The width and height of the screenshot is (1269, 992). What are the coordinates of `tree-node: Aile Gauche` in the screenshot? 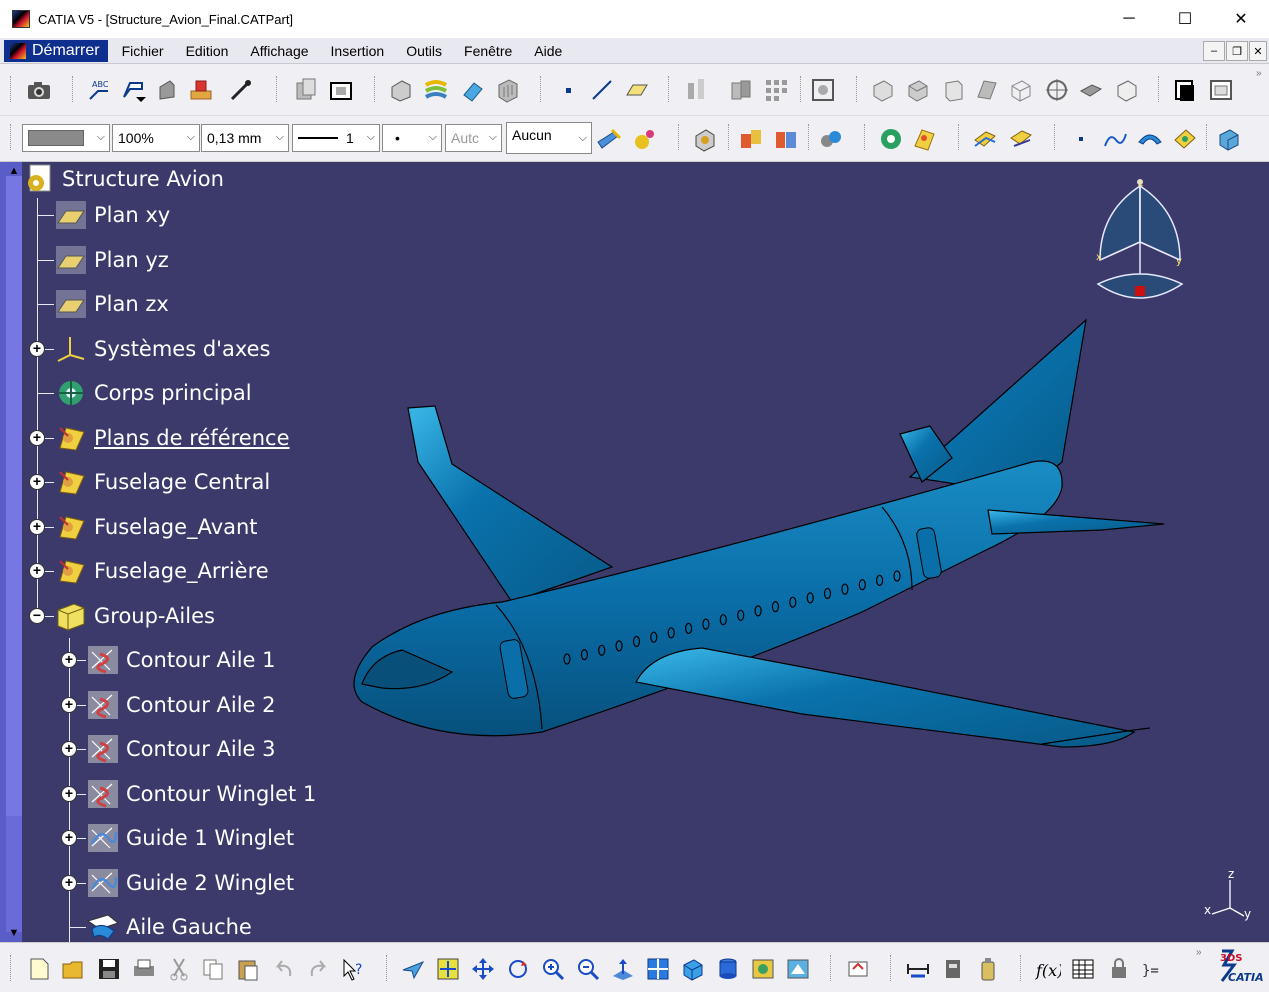 It's located at (169, 927).